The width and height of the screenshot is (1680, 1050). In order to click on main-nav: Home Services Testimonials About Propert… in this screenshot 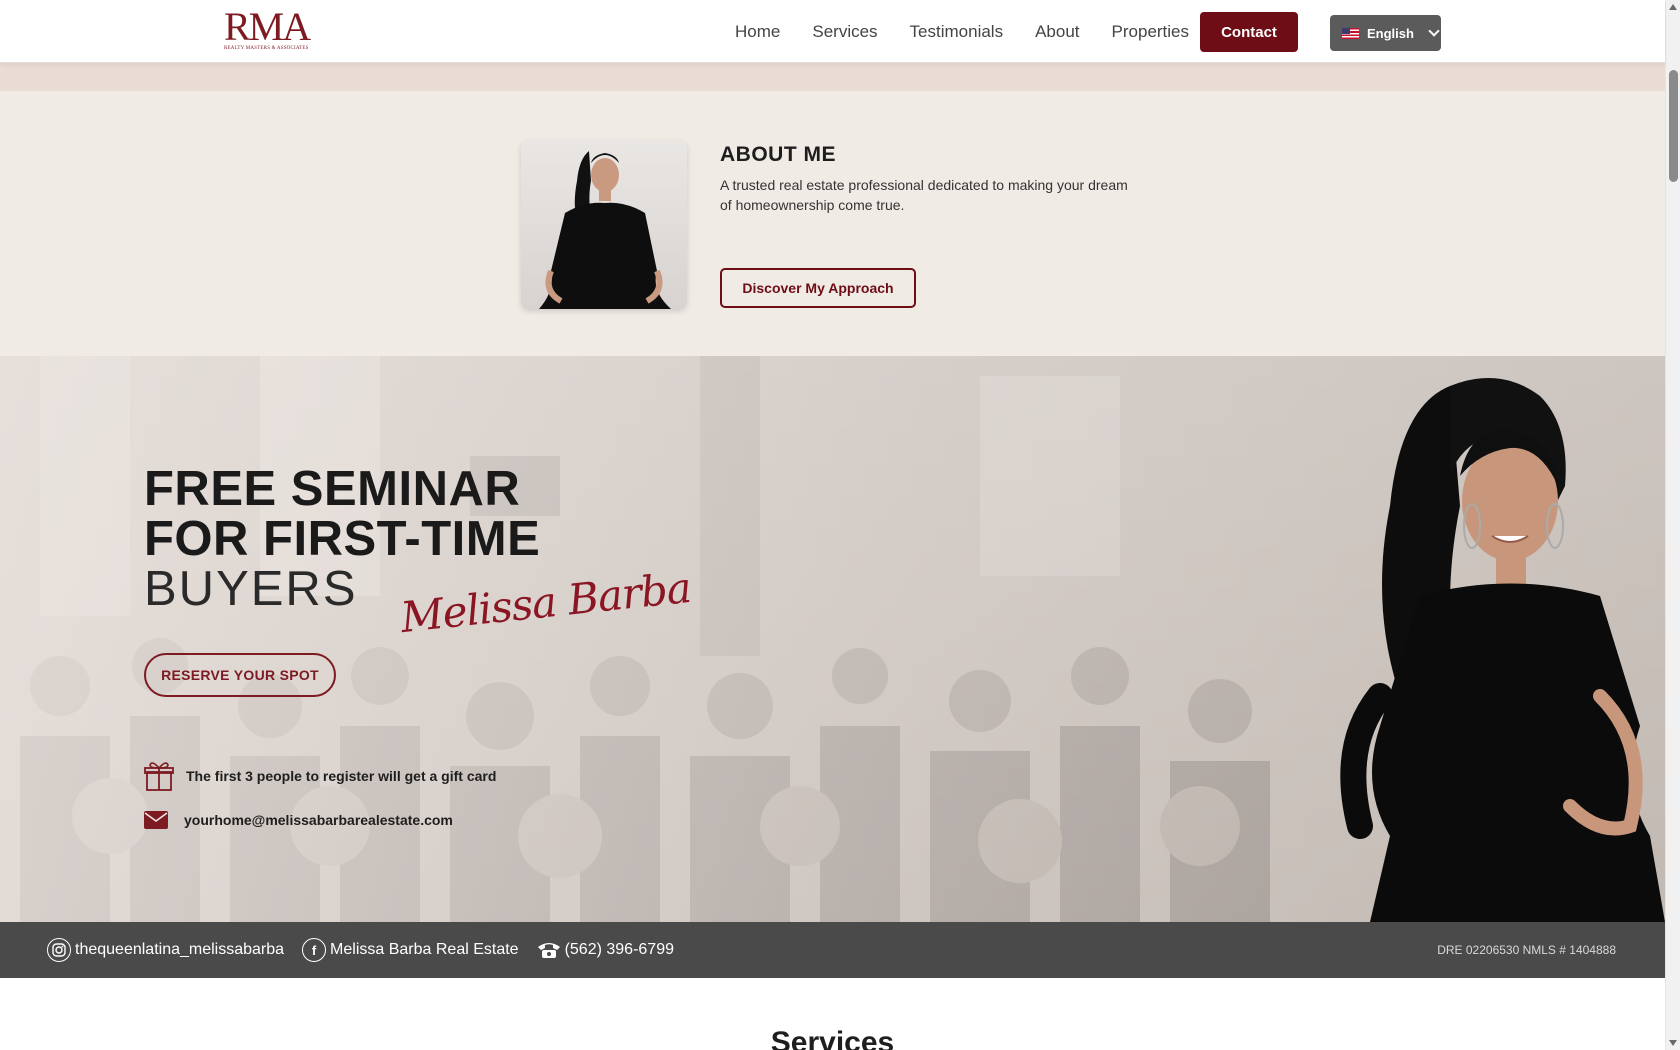, I will do `click(962, 31)`.